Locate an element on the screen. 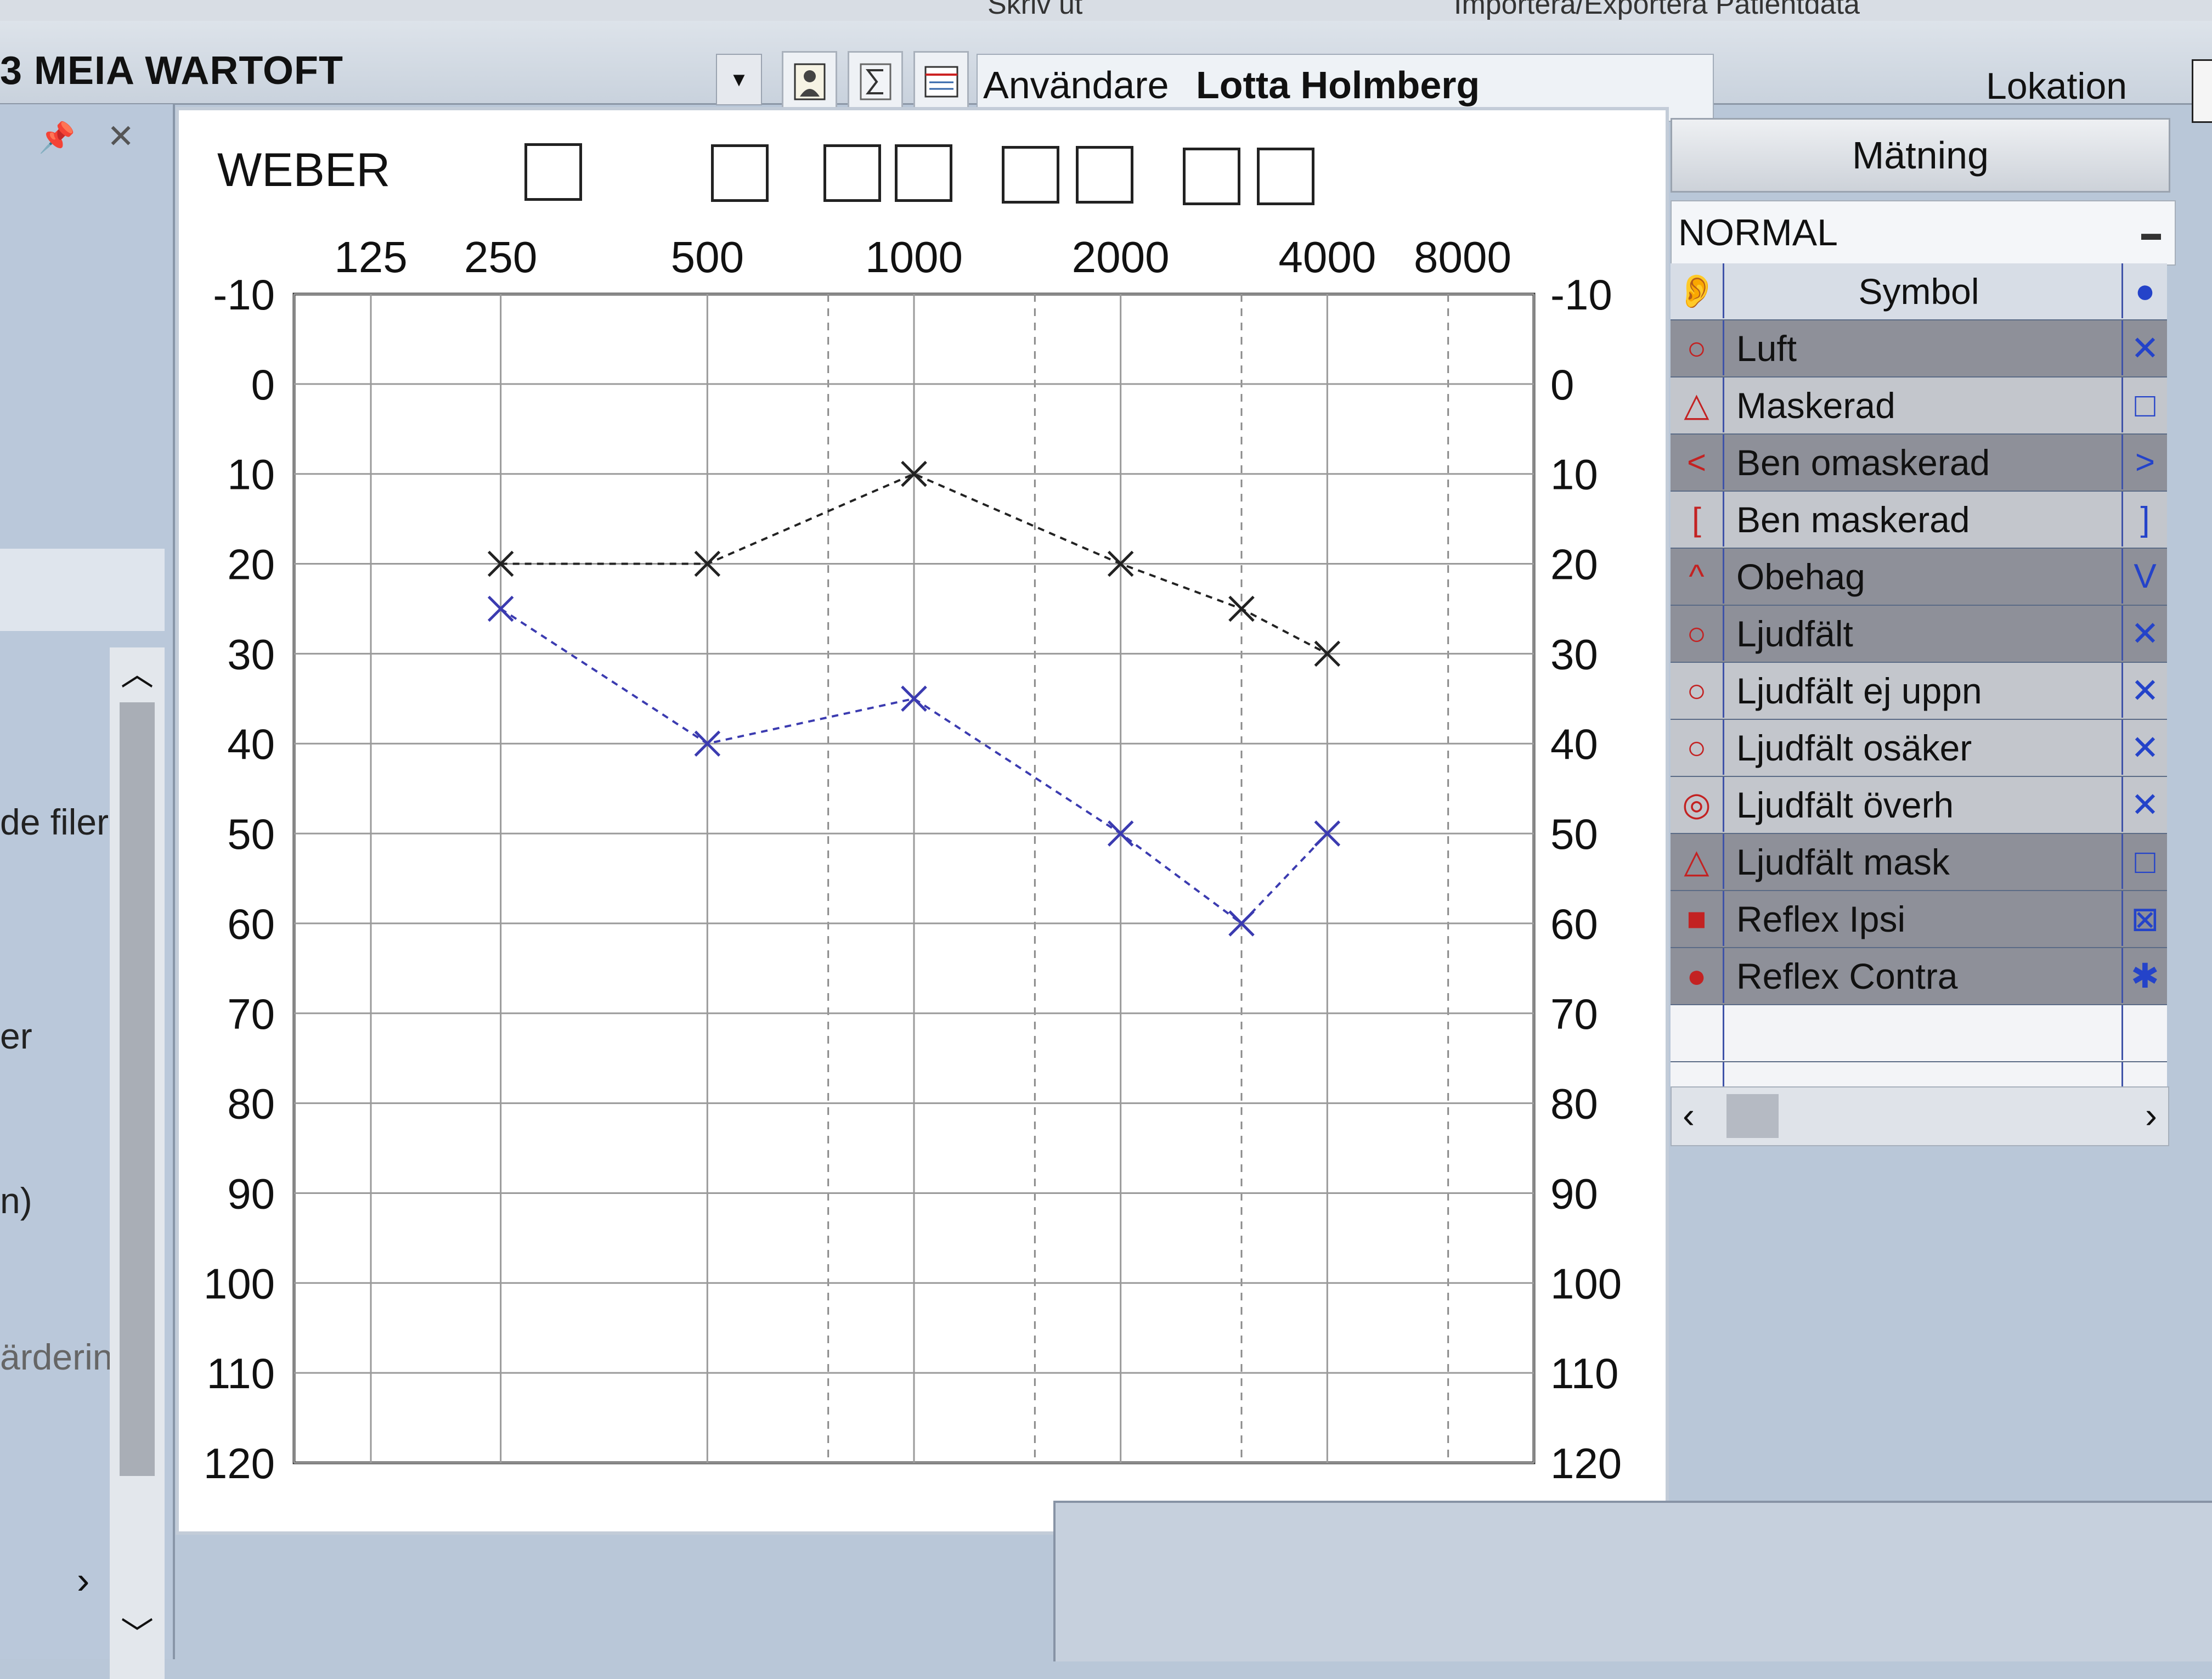 This screenshot has width=2212, height=1679. db-tick-left: 120 is located at coordinates (240, 1463).